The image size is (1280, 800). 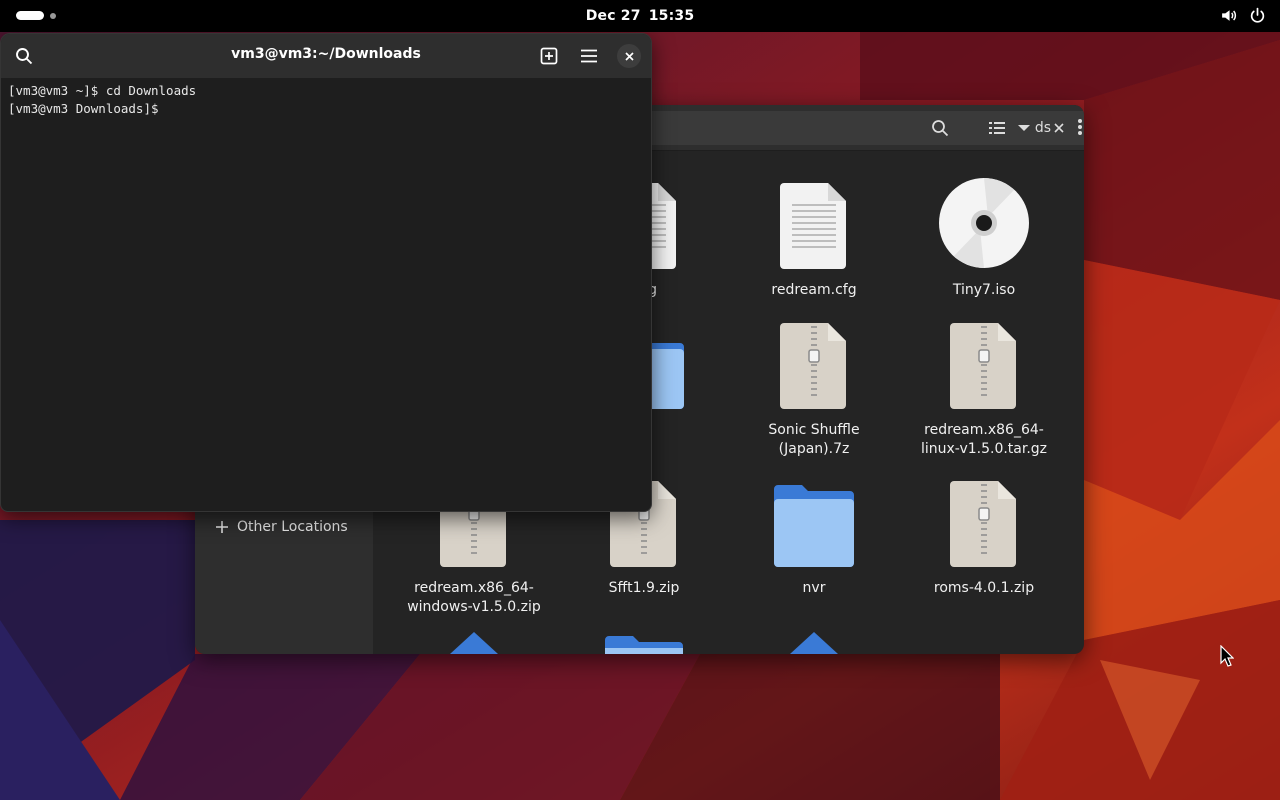 I want to click on chevron-down-icon, so click(x=1024, y=128).